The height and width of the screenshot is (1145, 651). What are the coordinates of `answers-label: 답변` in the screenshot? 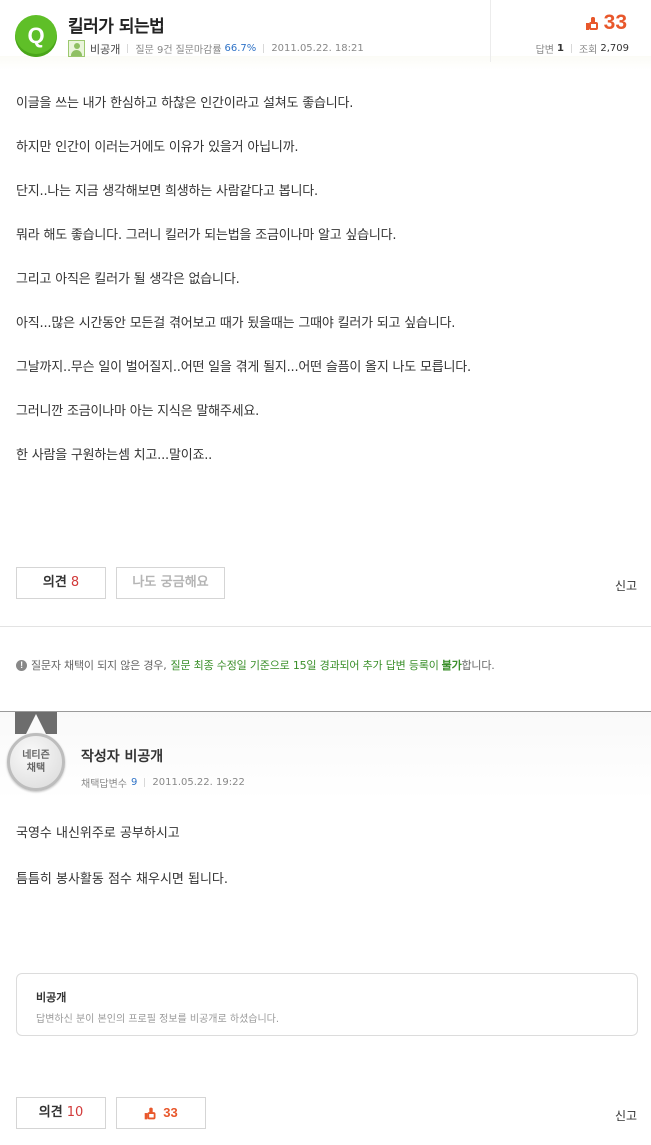 It's located at (544, 50).